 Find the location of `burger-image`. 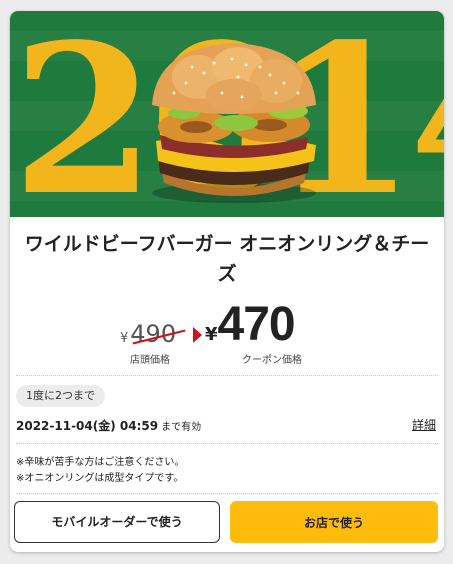

burger-image is located at coordinates (234, 123).